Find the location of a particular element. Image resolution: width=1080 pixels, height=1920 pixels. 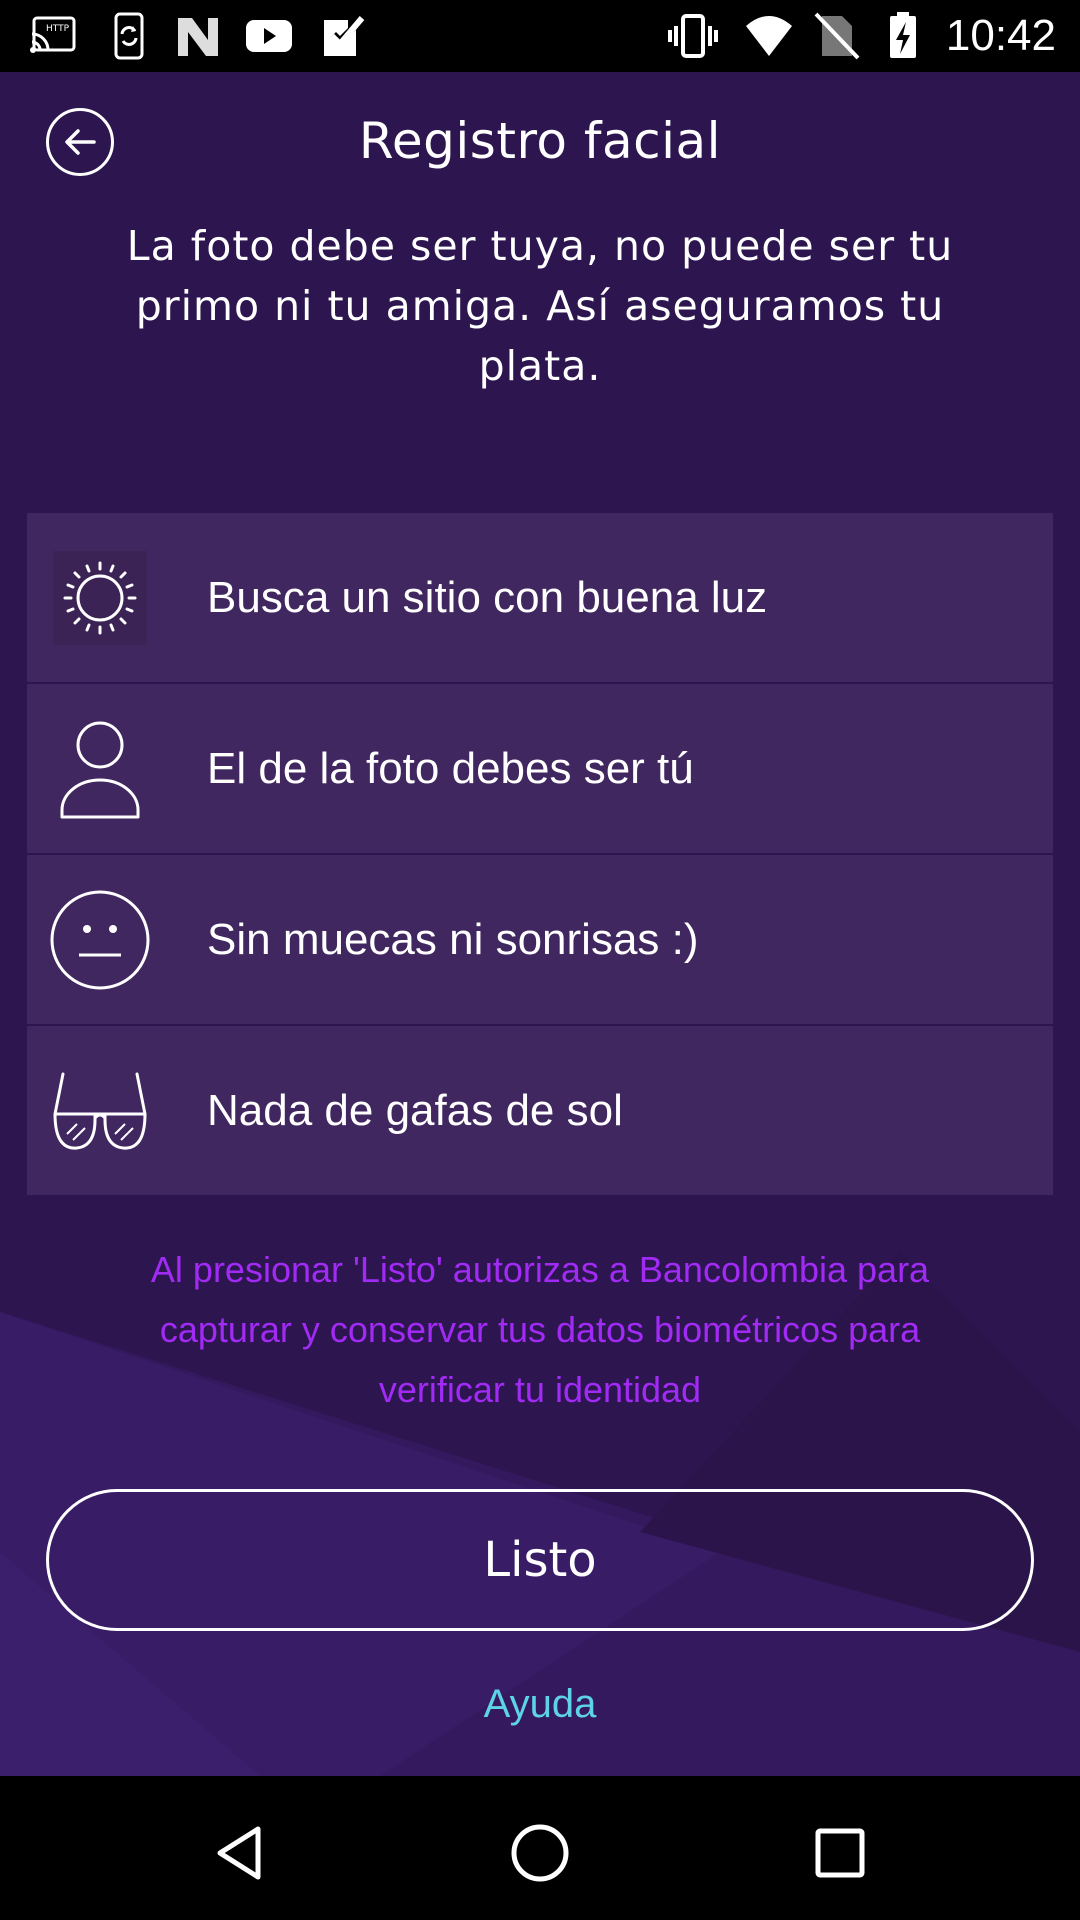

recents-square-icon is located at coordinates (840, 1853).